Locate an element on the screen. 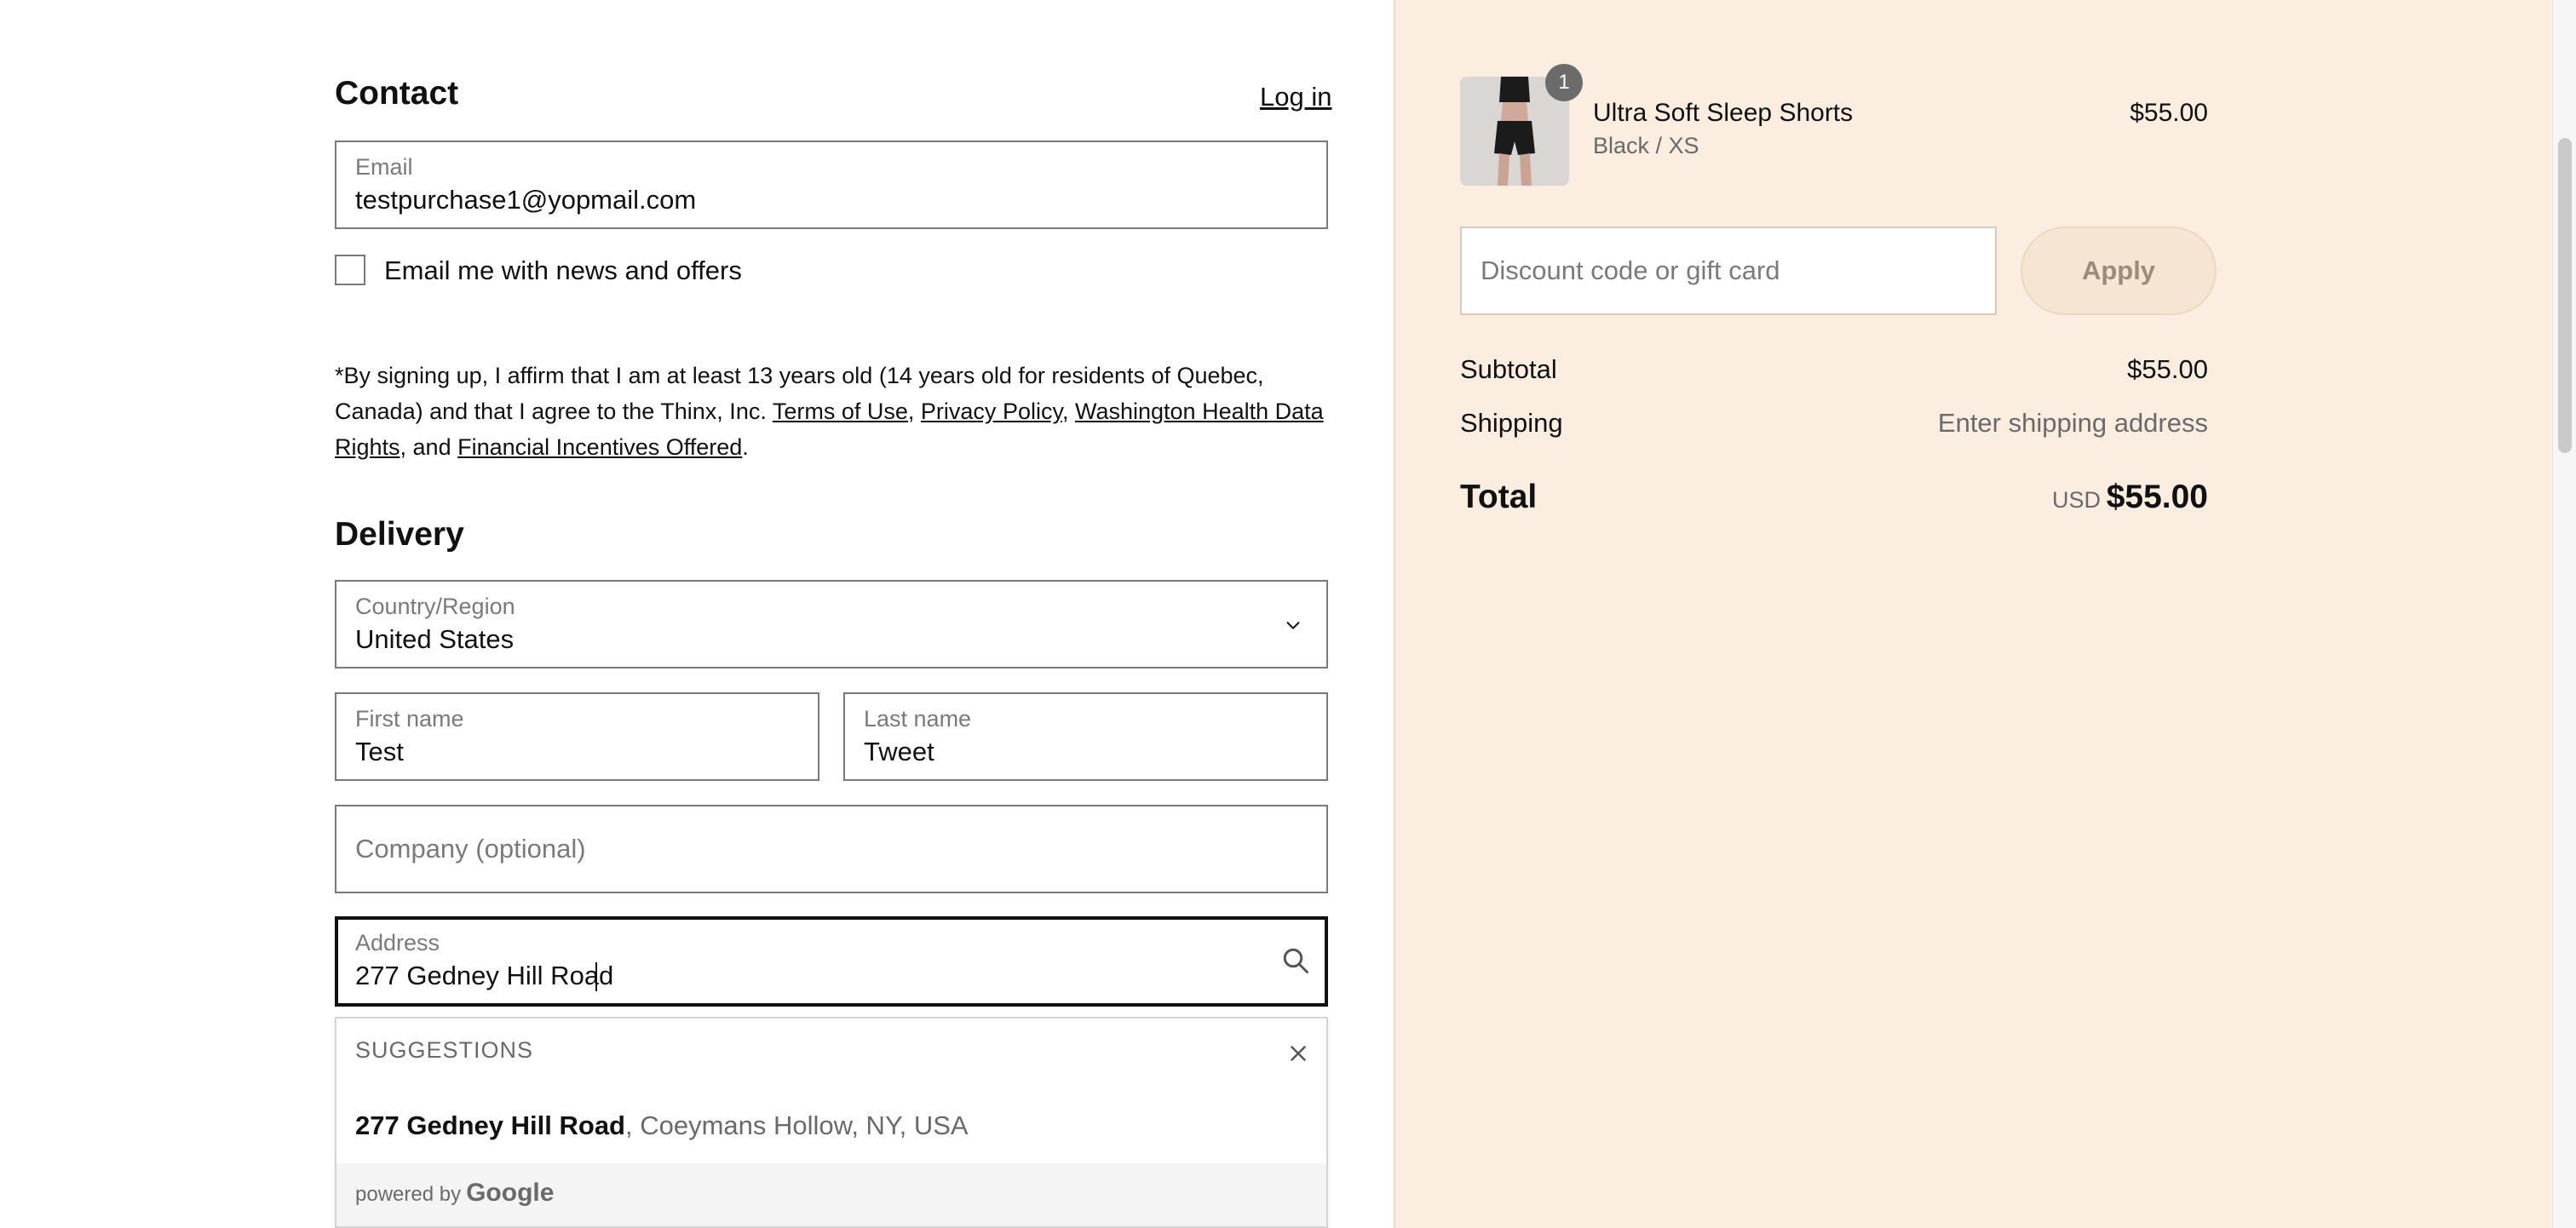 The height and width of the screenshot is (1228, 2576). powered-by: powered by Google is located at coordinates (455, 1193).